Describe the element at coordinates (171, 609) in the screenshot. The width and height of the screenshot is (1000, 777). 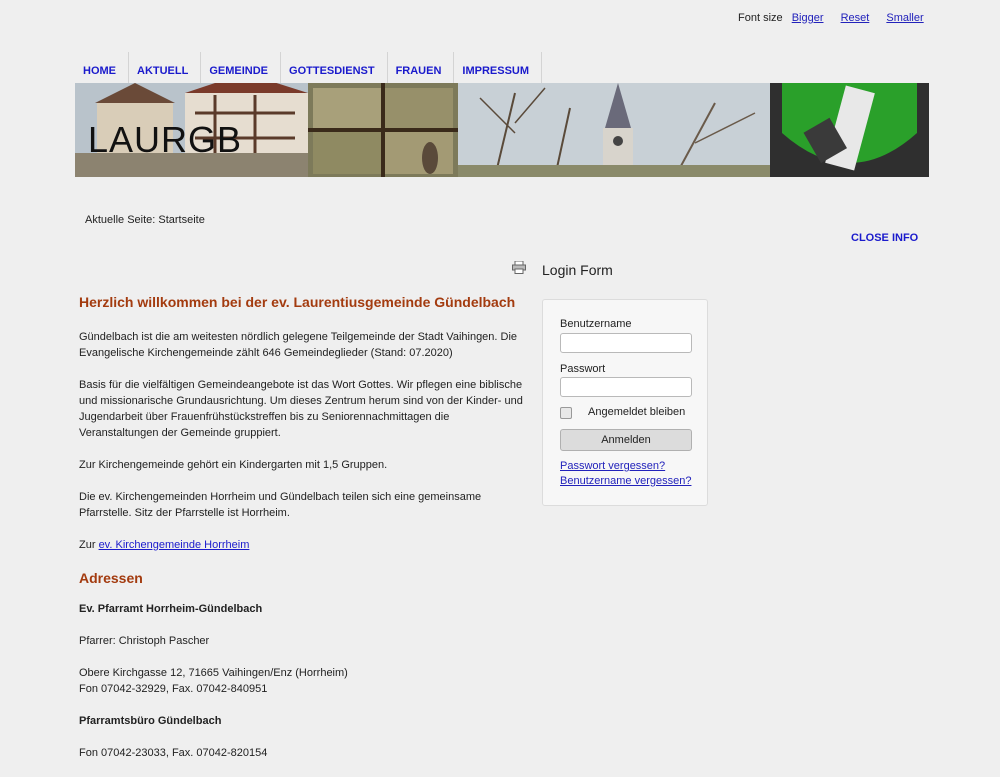
I see `office-title: Ev. Pfarramt Horrheim-Gündelbach` at that location.